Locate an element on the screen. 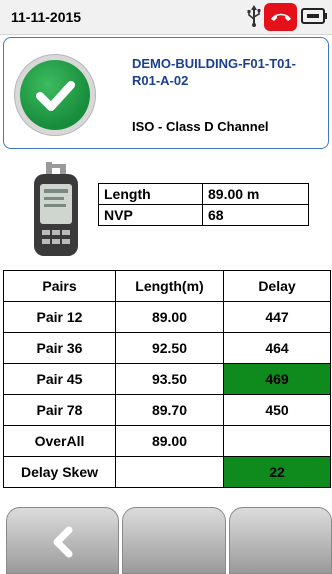 Image resolution: width=332 pixels, height=574 pixels. delay-cell-highlighted: 469 is located at coordinates (277, 379).